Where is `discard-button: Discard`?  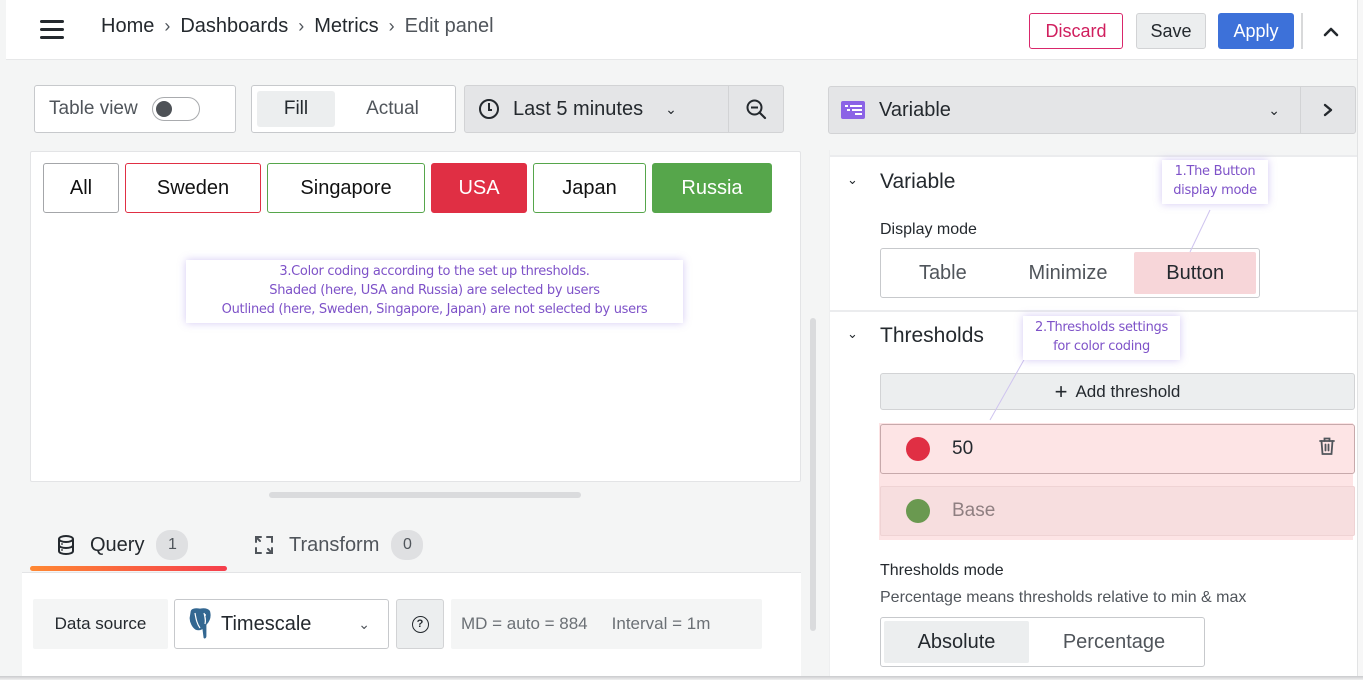 discard-button: Discard is located at coordinates (1076, 31).